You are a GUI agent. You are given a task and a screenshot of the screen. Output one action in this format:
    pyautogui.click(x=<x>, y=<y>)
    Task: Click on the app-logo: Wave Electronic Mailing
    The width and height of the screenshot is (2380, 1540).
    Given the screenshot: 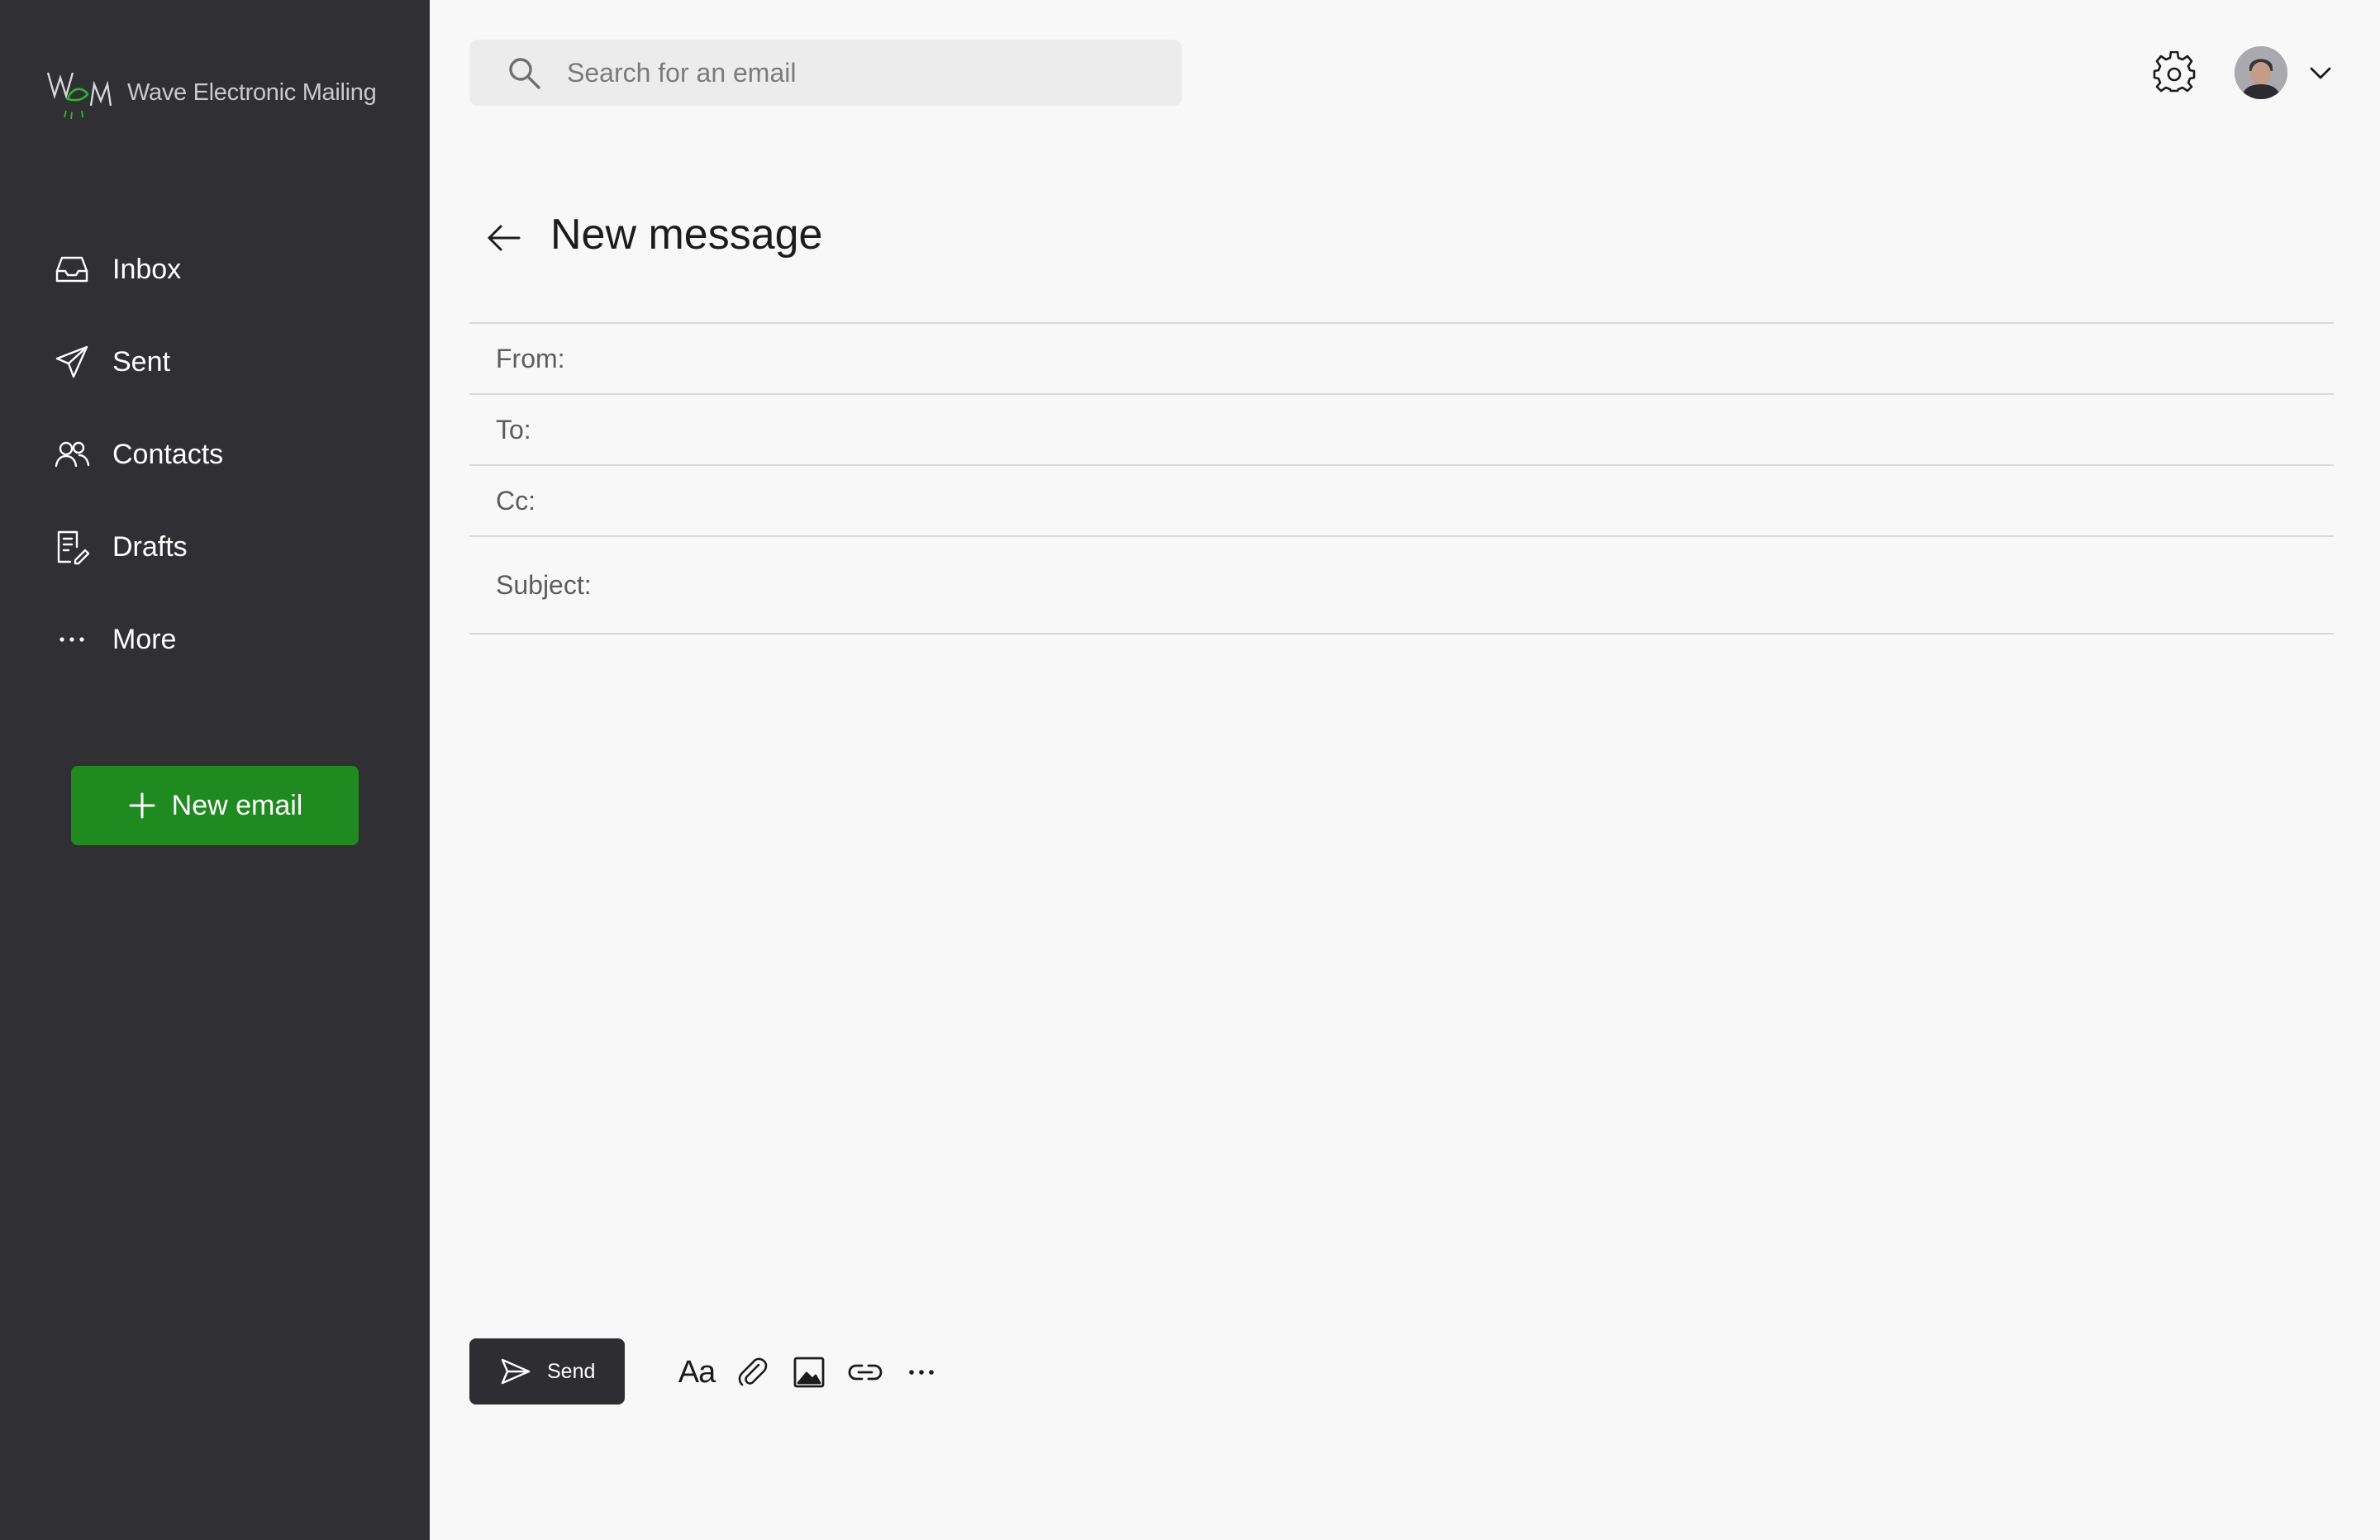 What is the action you would take?
    pyautogui.click(x=211, y=92)
    